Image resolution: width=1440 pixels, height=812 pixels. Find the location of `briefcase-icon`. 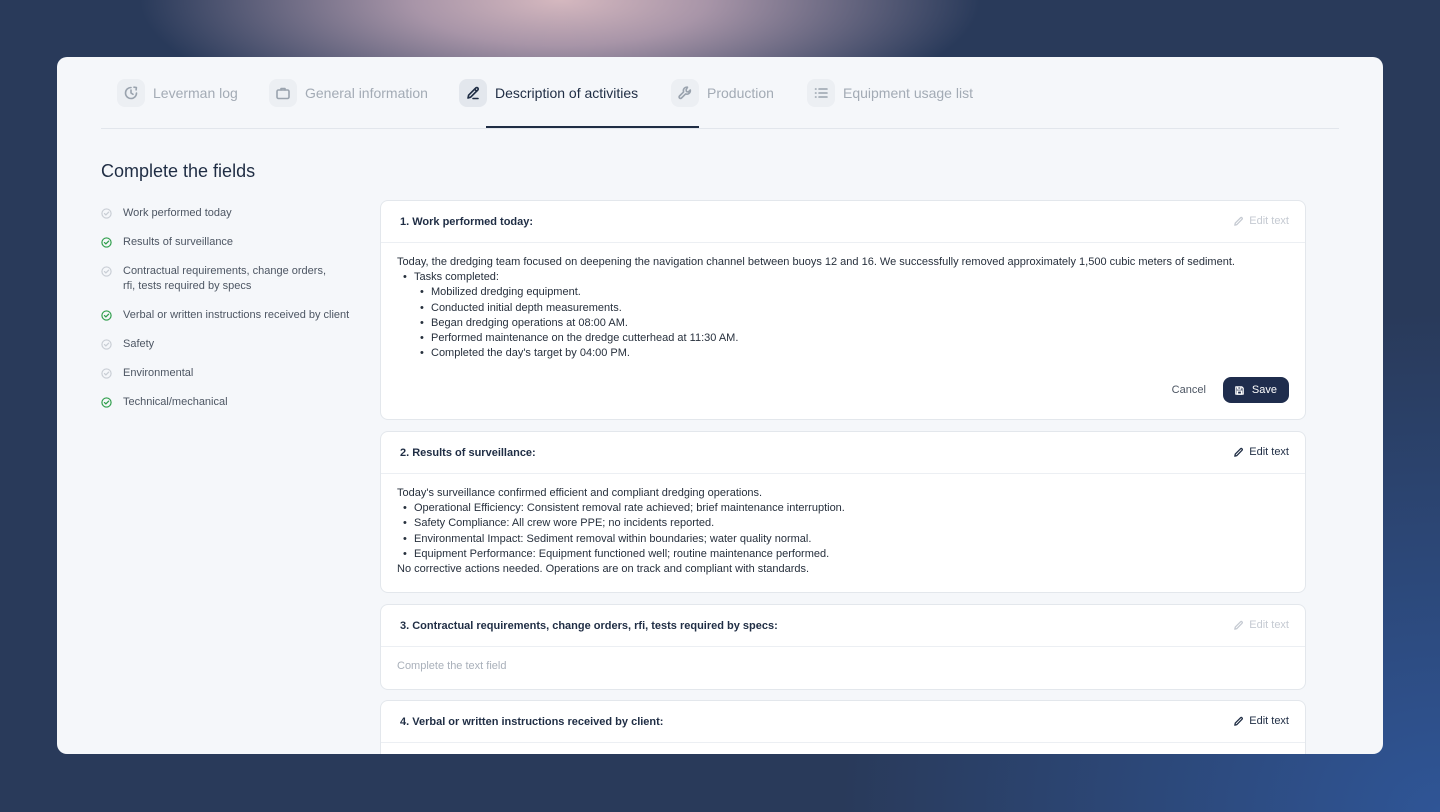

briefcase-icon is located at coordinates (283, 92).